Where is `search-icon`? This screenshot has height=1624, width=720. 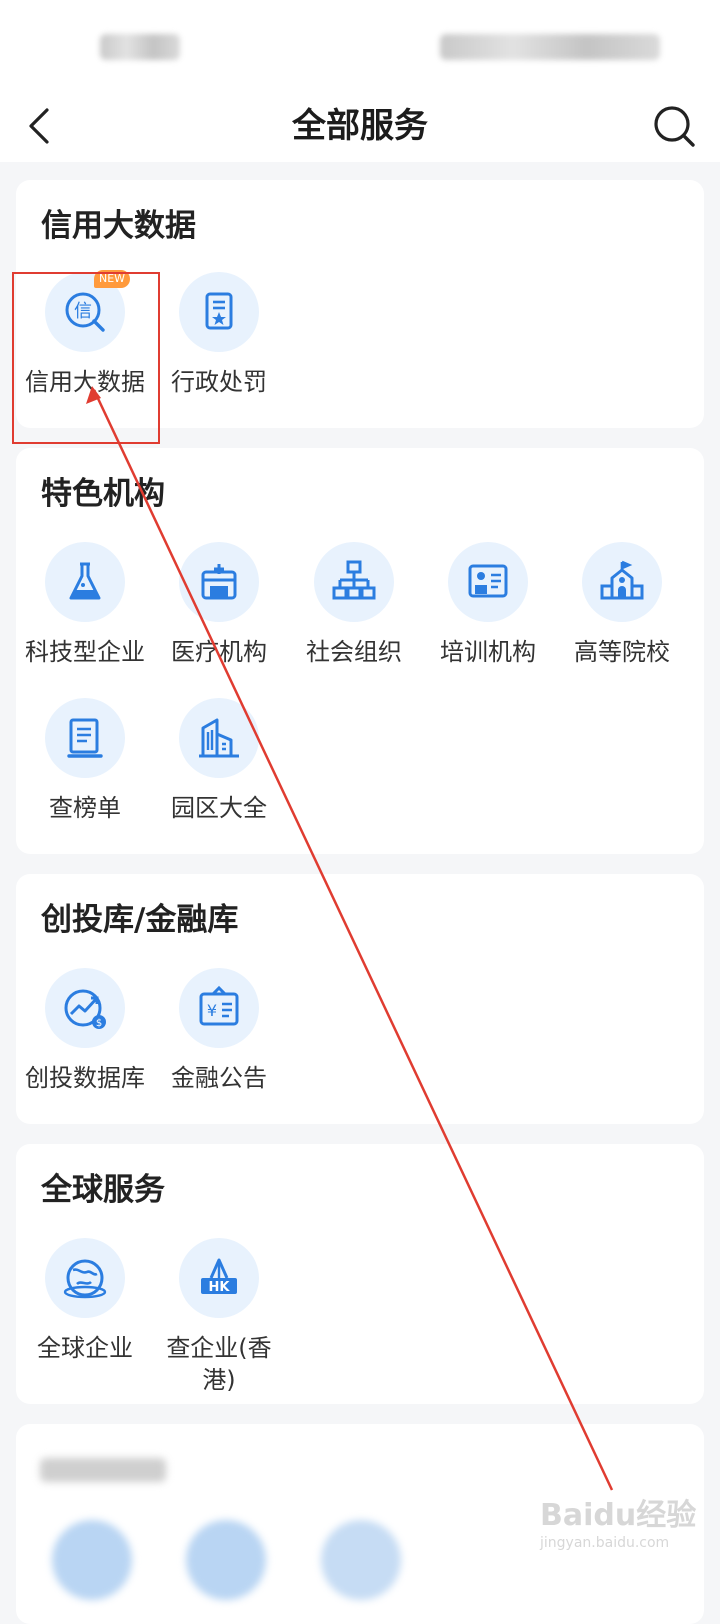
search-icon is located at coordinates (674, 126).